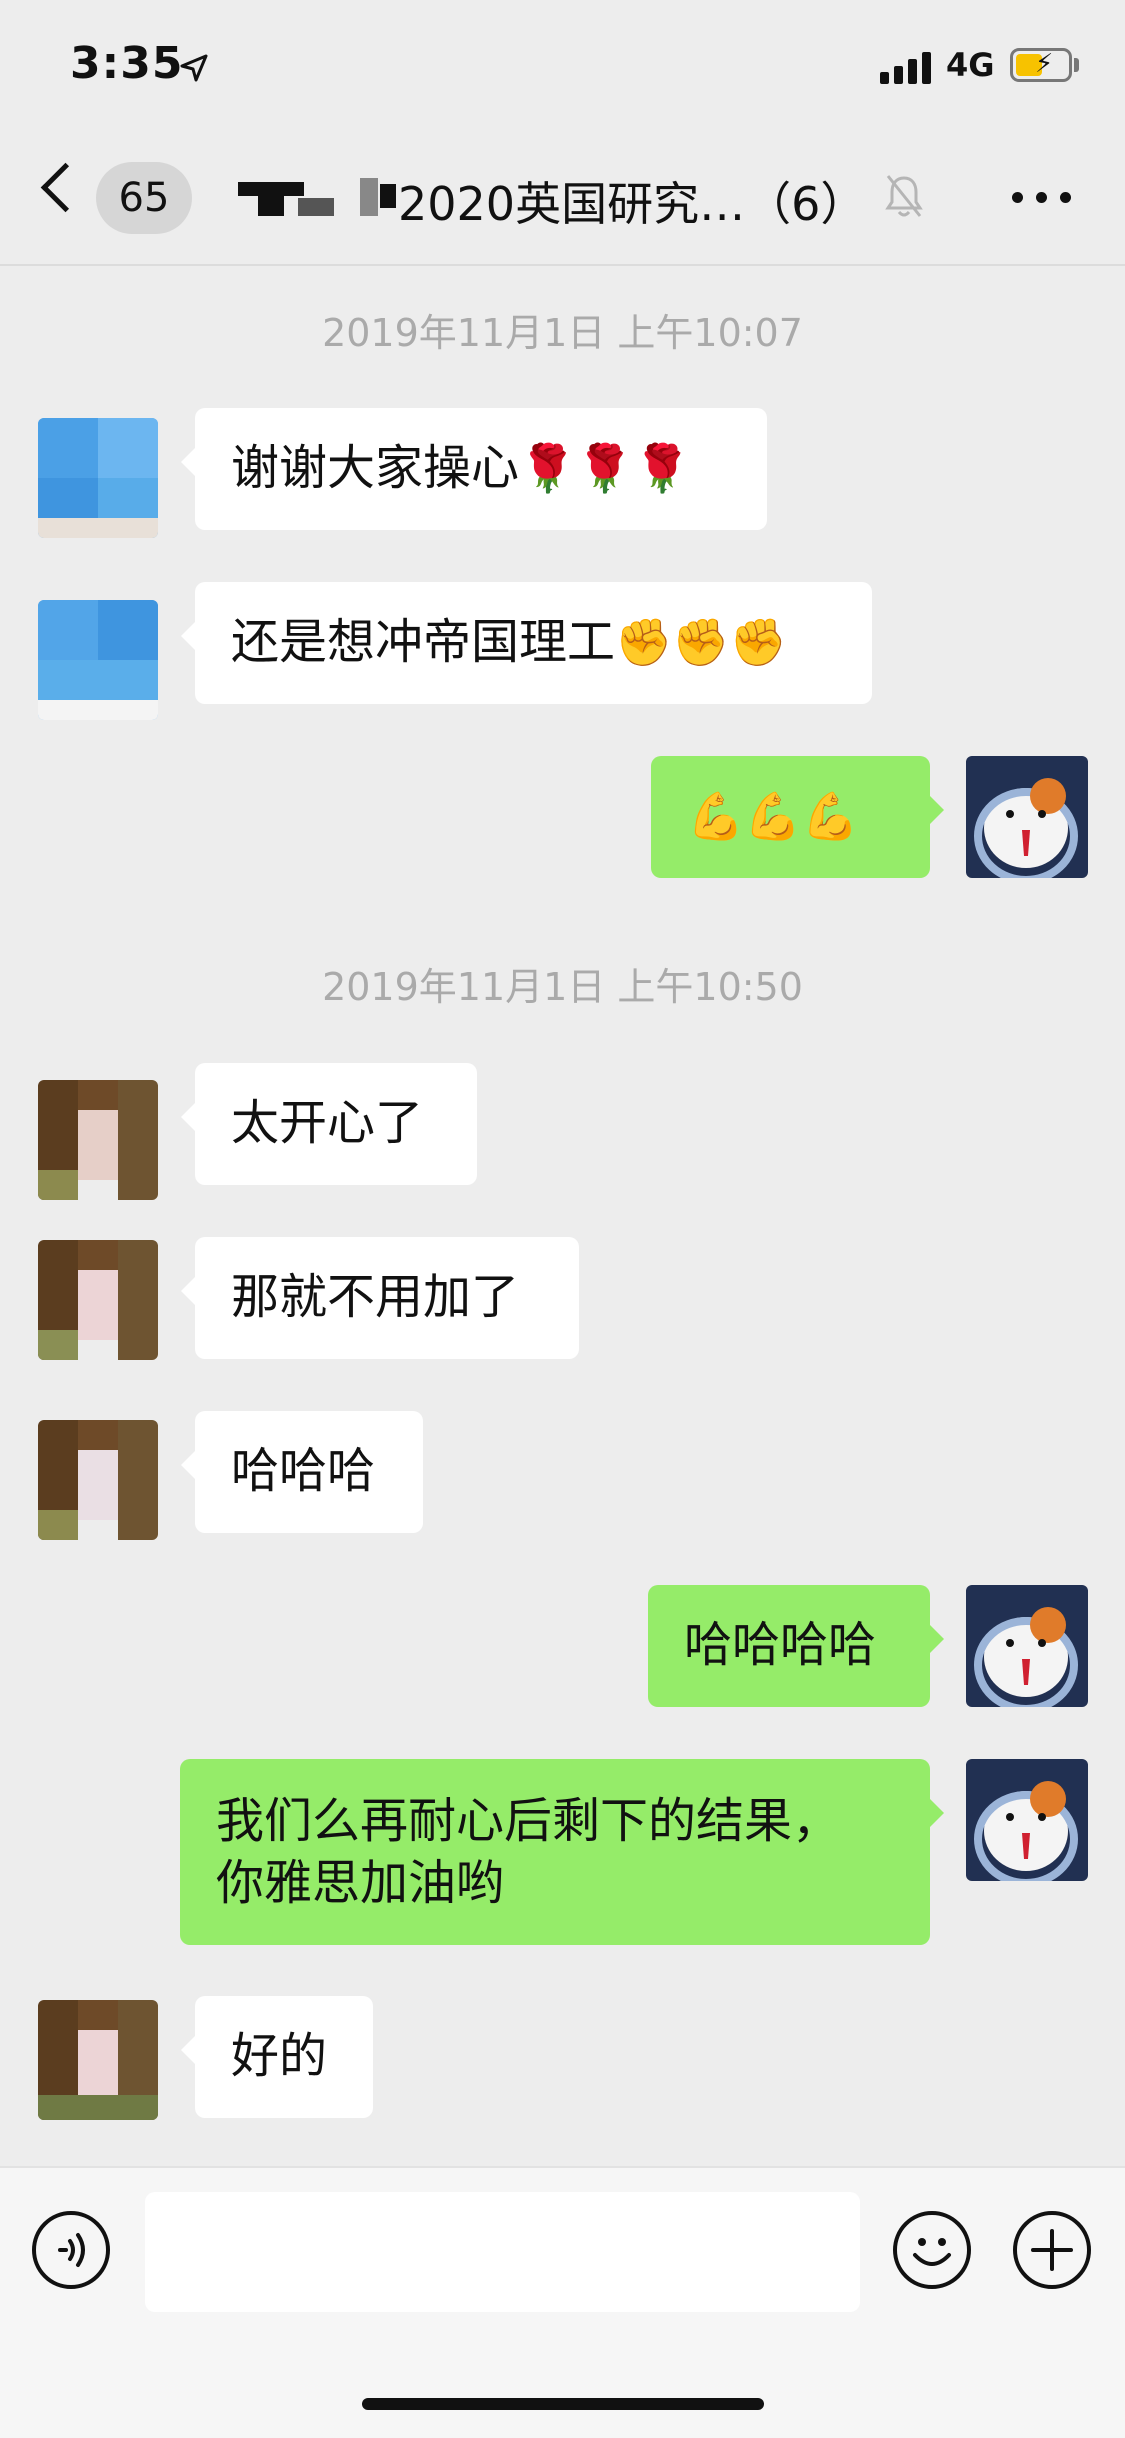 The width and height of the screenshot is (1125, 2438). I want to click on message-text: 哈哈哈哈, so click(780, 1645).